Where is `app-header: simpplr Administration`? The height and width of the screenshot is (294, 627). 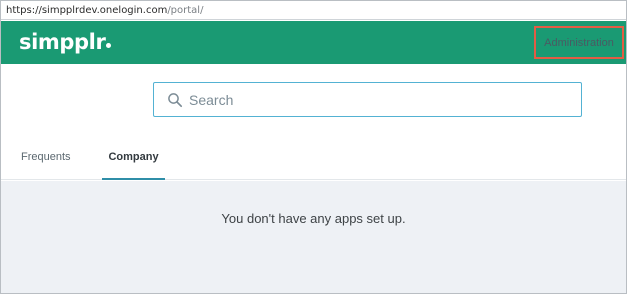
app-header: simpplr Administration is located at coordinates (313, 42).